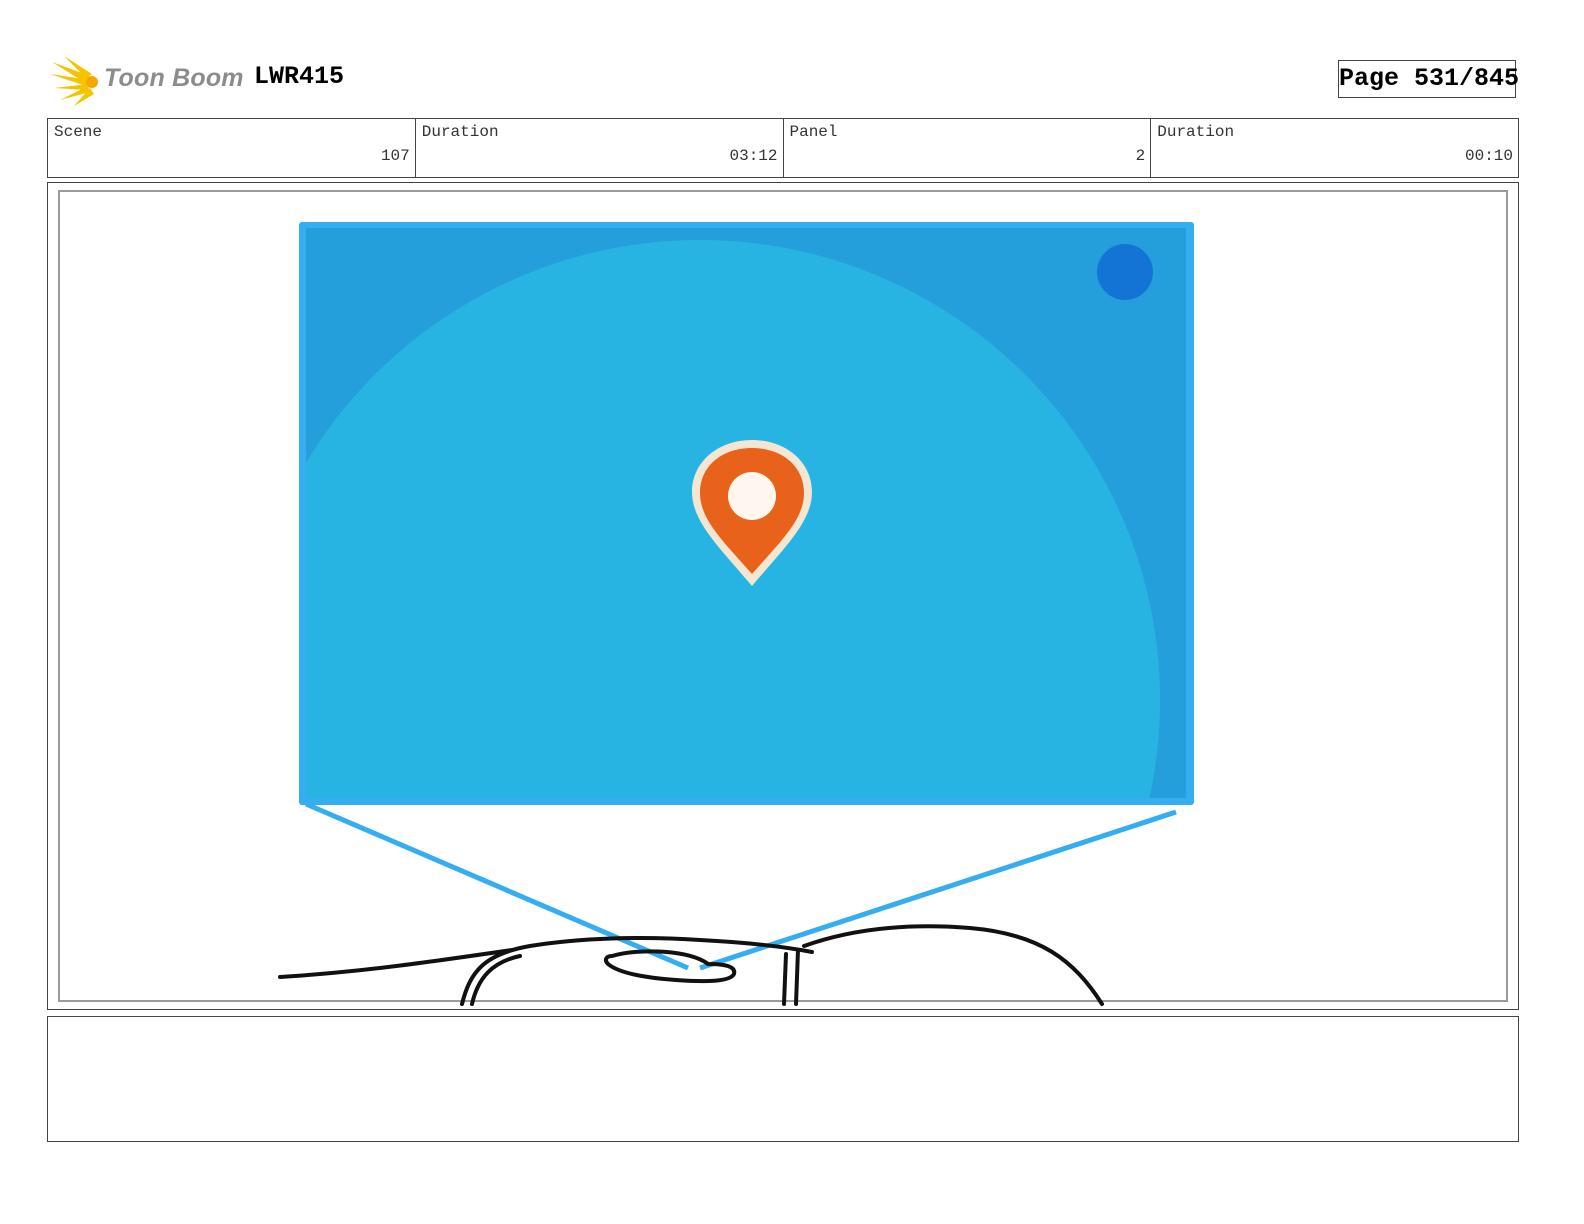 The image size is (1584, 1224). Describe the element at coordinates (691, 965) in the screenshot. I see `hand-sketch` at that location.